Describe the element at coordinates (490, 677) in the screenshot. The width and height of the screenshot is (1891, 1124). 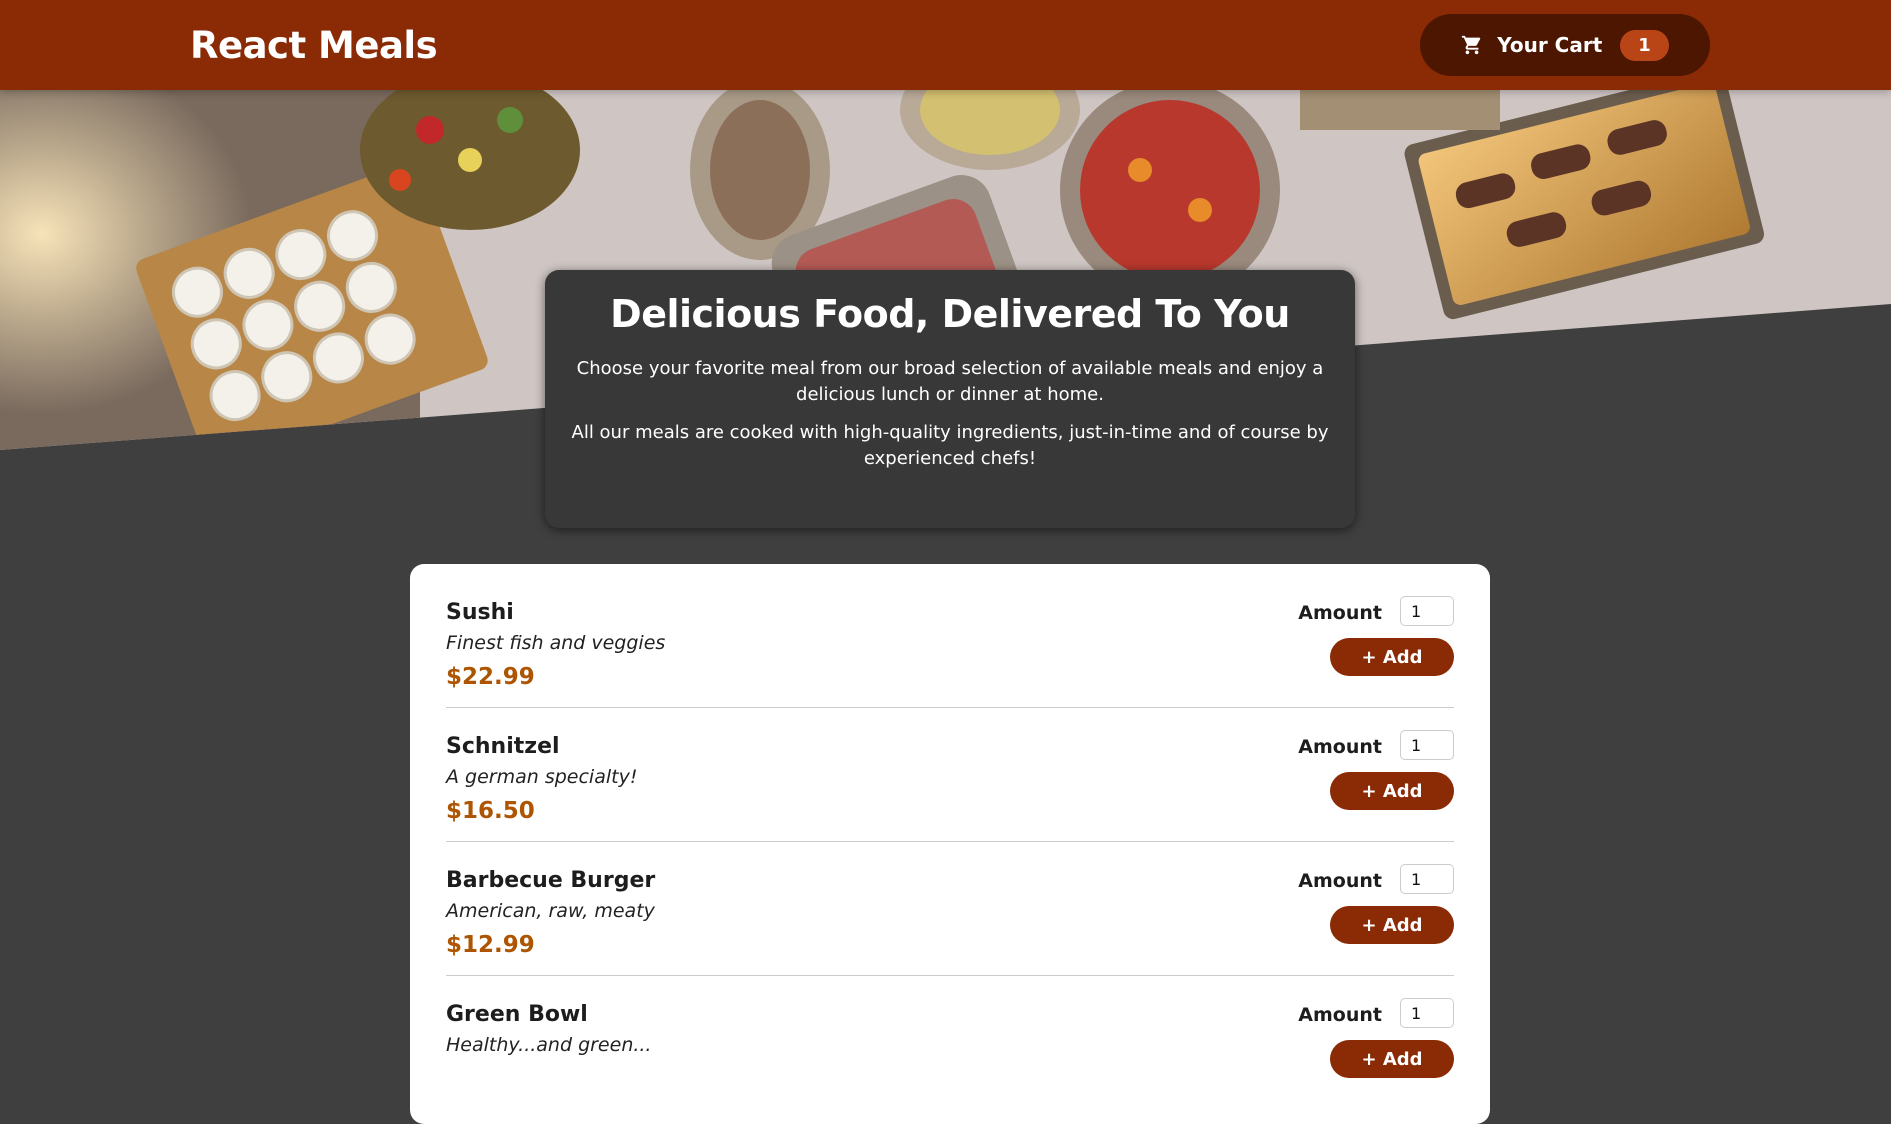
I see `meal-price: $22.99` at that location.